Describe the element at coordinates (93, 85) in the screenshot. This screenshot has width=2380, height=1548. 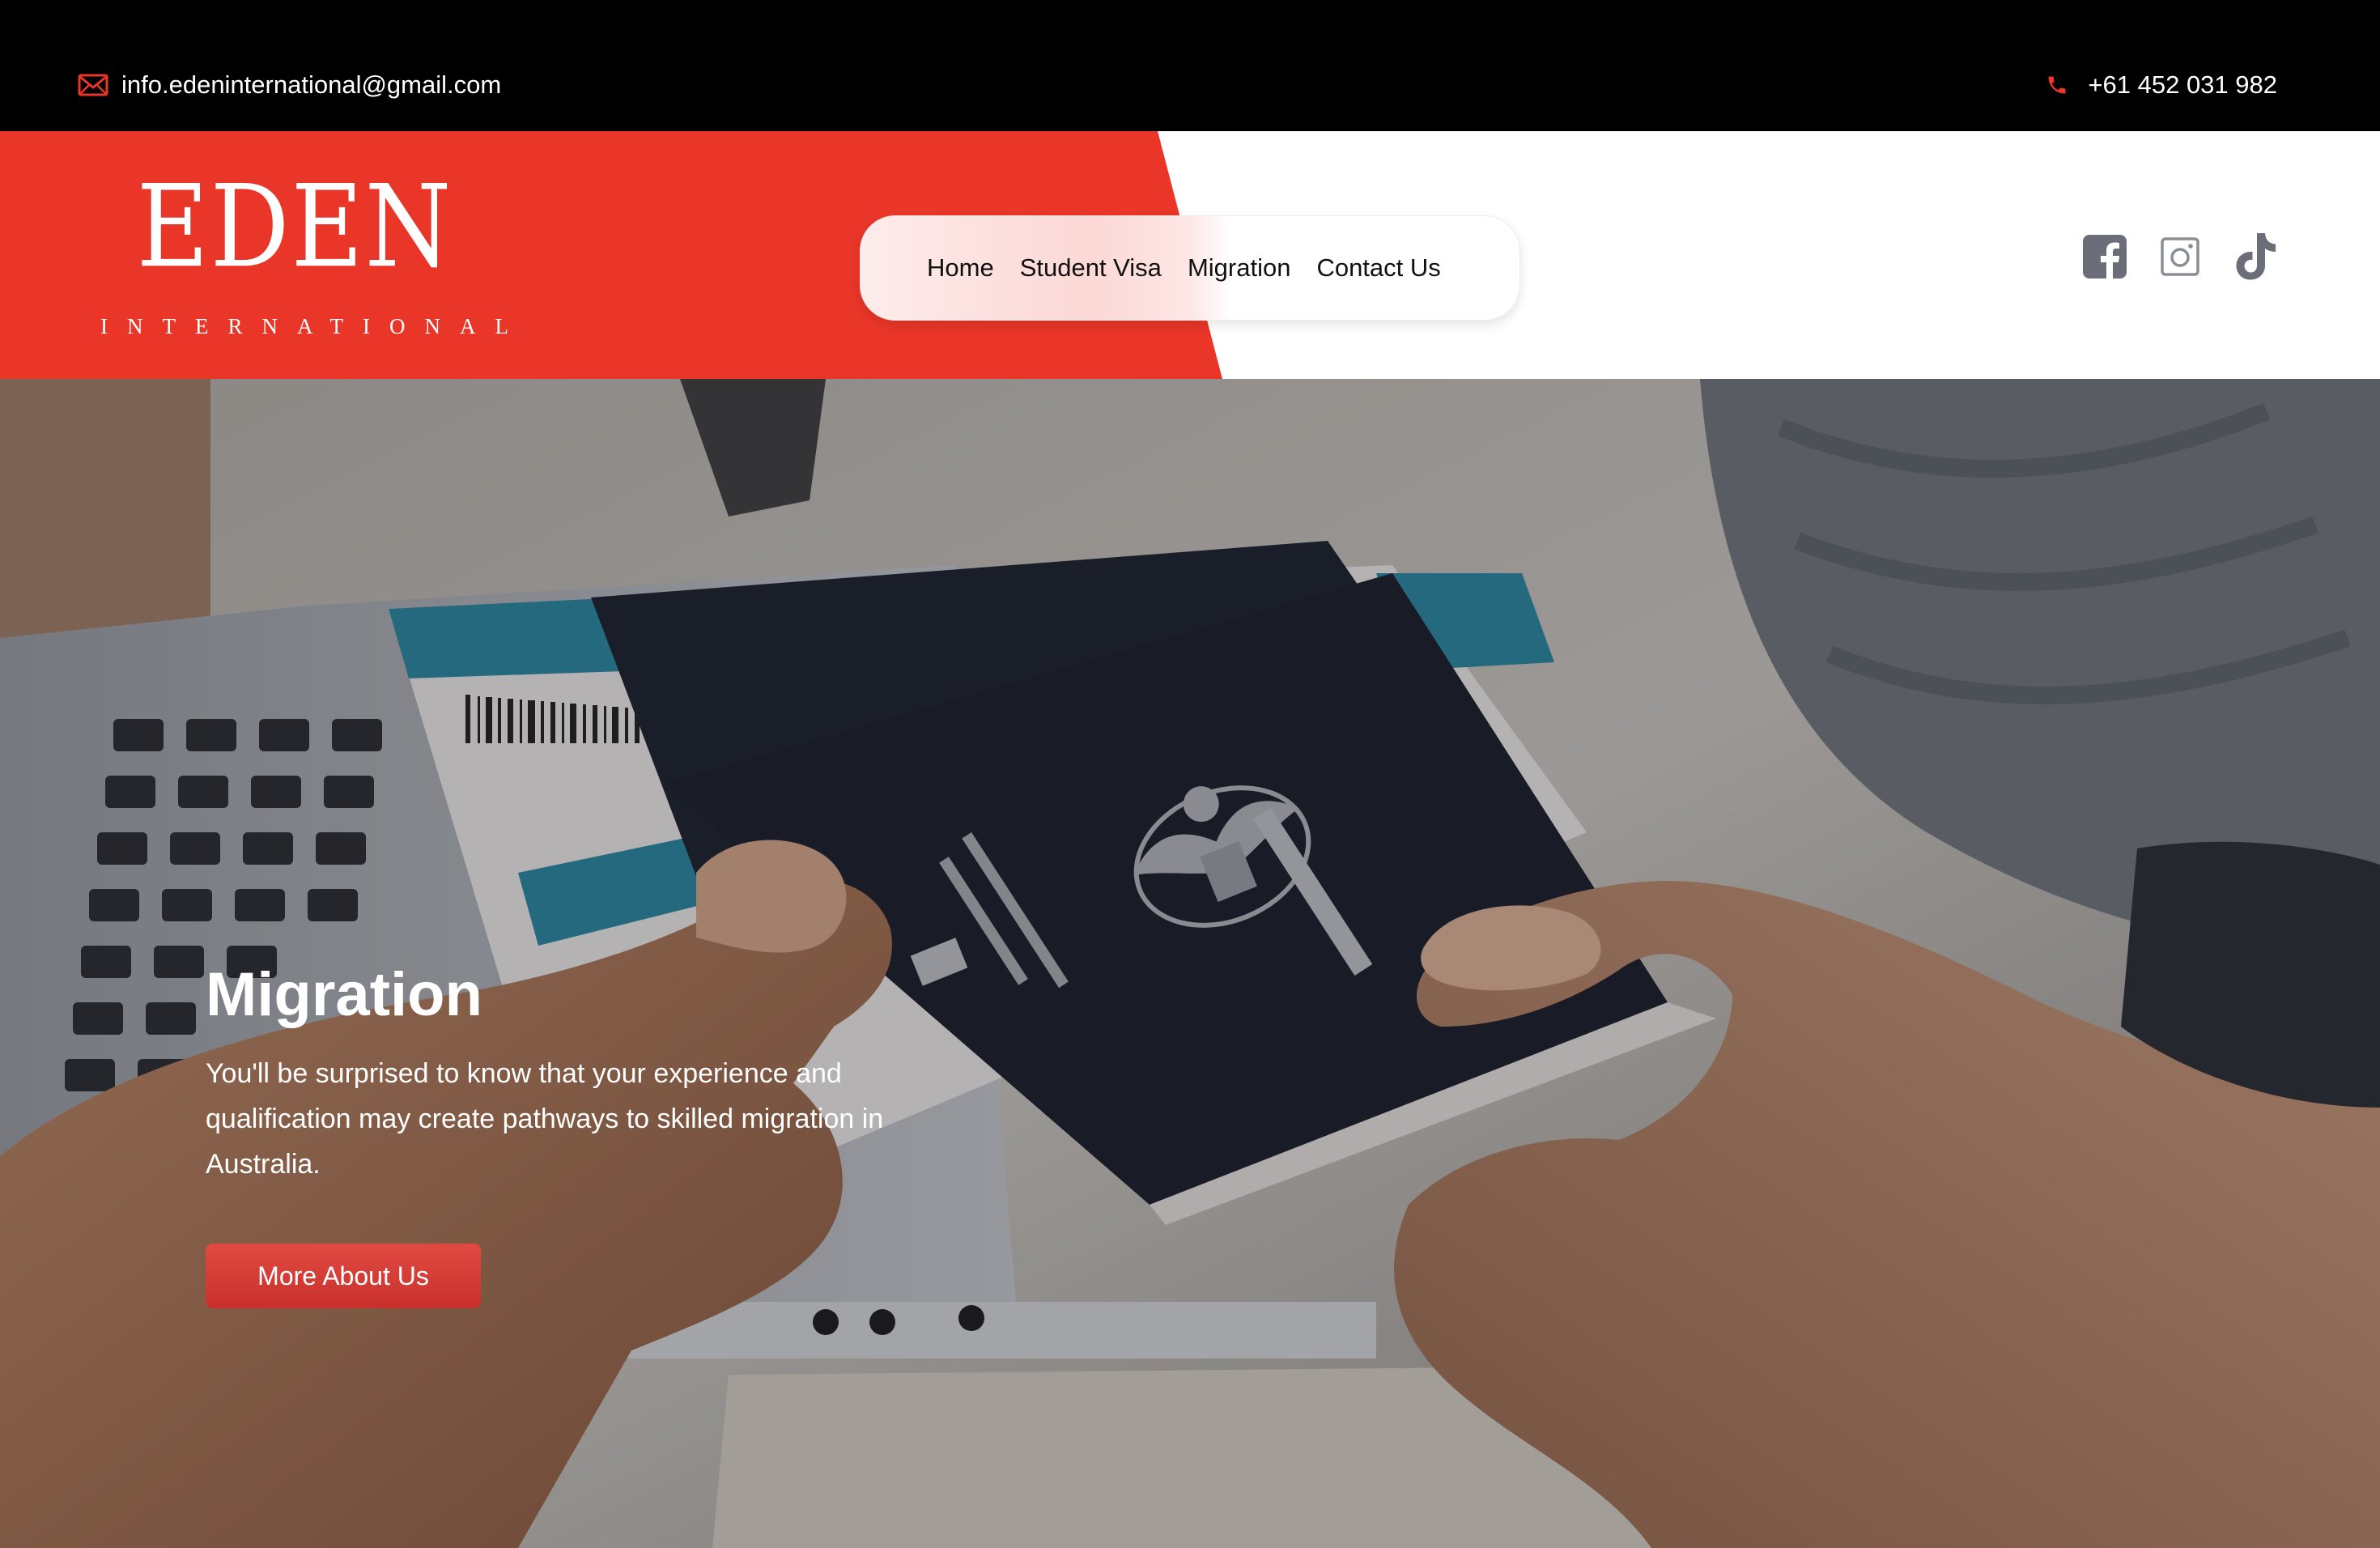
I see `envelope-icon` at that location.